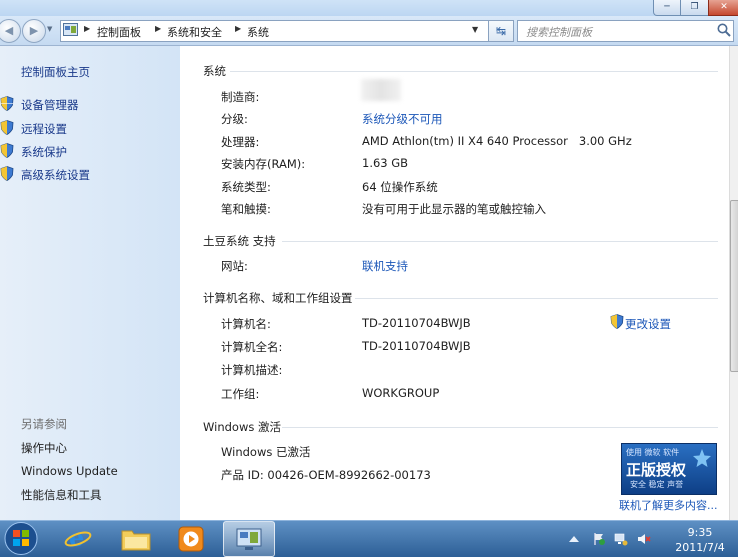 This screenshot has height=557, width=738. What do you see at coordinates (246, 324) in the screenshot?
I see `computer-name-label: 计算机名:` at bounding box center [246, 324].